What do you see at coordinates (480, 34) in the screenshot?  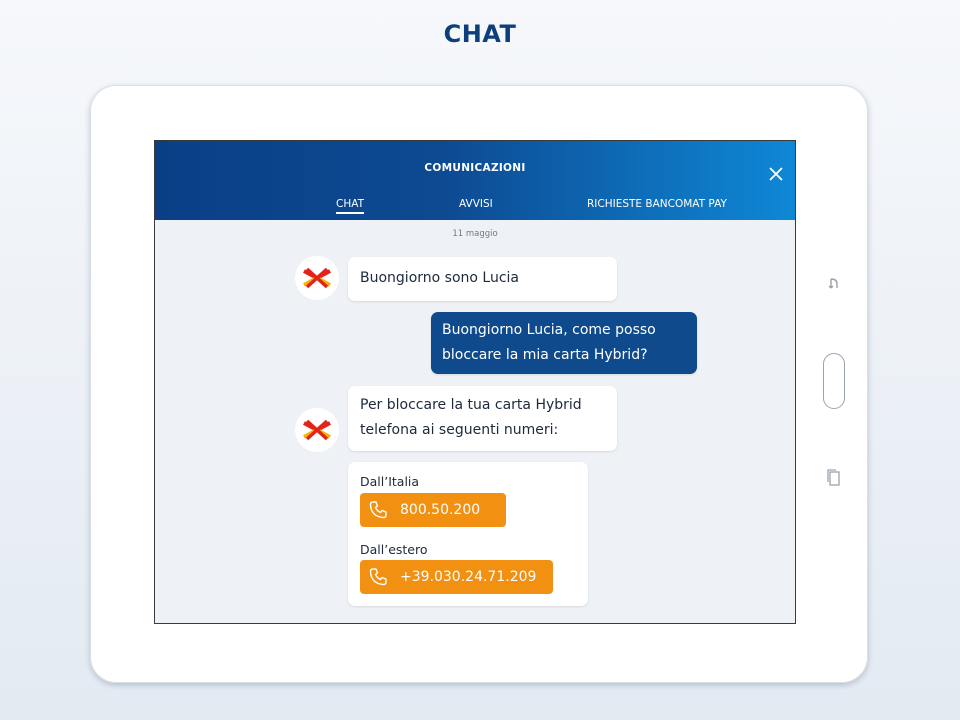 I see `page-title: CHAT` at bounding box center [480, 34].